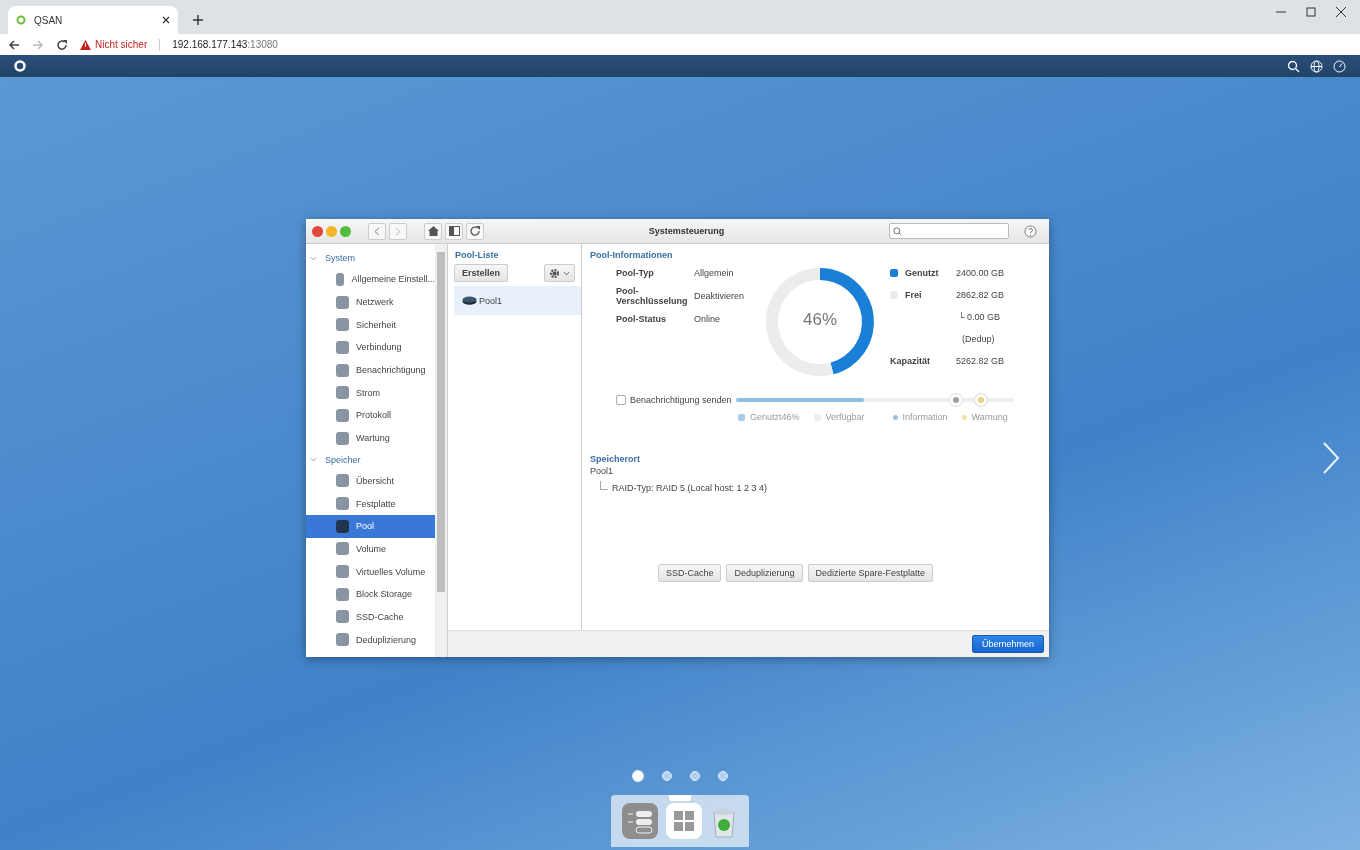 The height and width of the screenshot is (850, 1360). What do you see at coordinates (689, 573) in the screenshot?
I see `action-button: SSD-Cache` at bounding box center [689, 573].